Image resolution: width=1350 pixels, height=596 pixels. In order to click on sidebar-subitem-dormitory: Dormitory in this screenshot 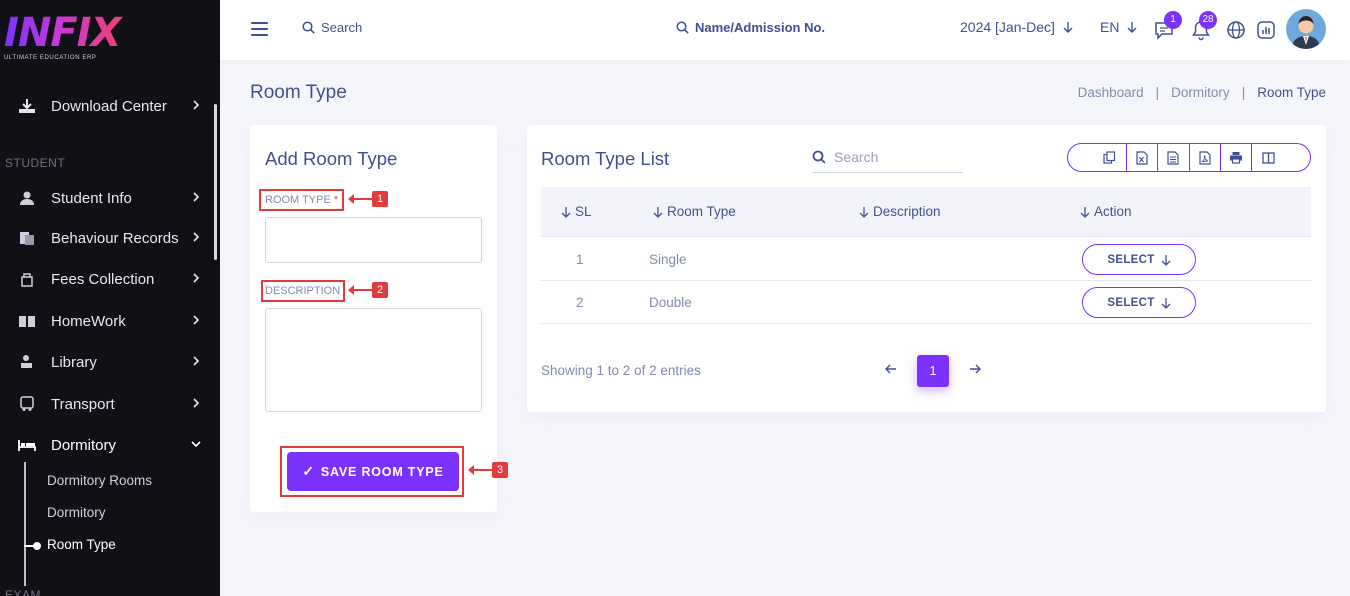, I will do `click(76, 512)`.